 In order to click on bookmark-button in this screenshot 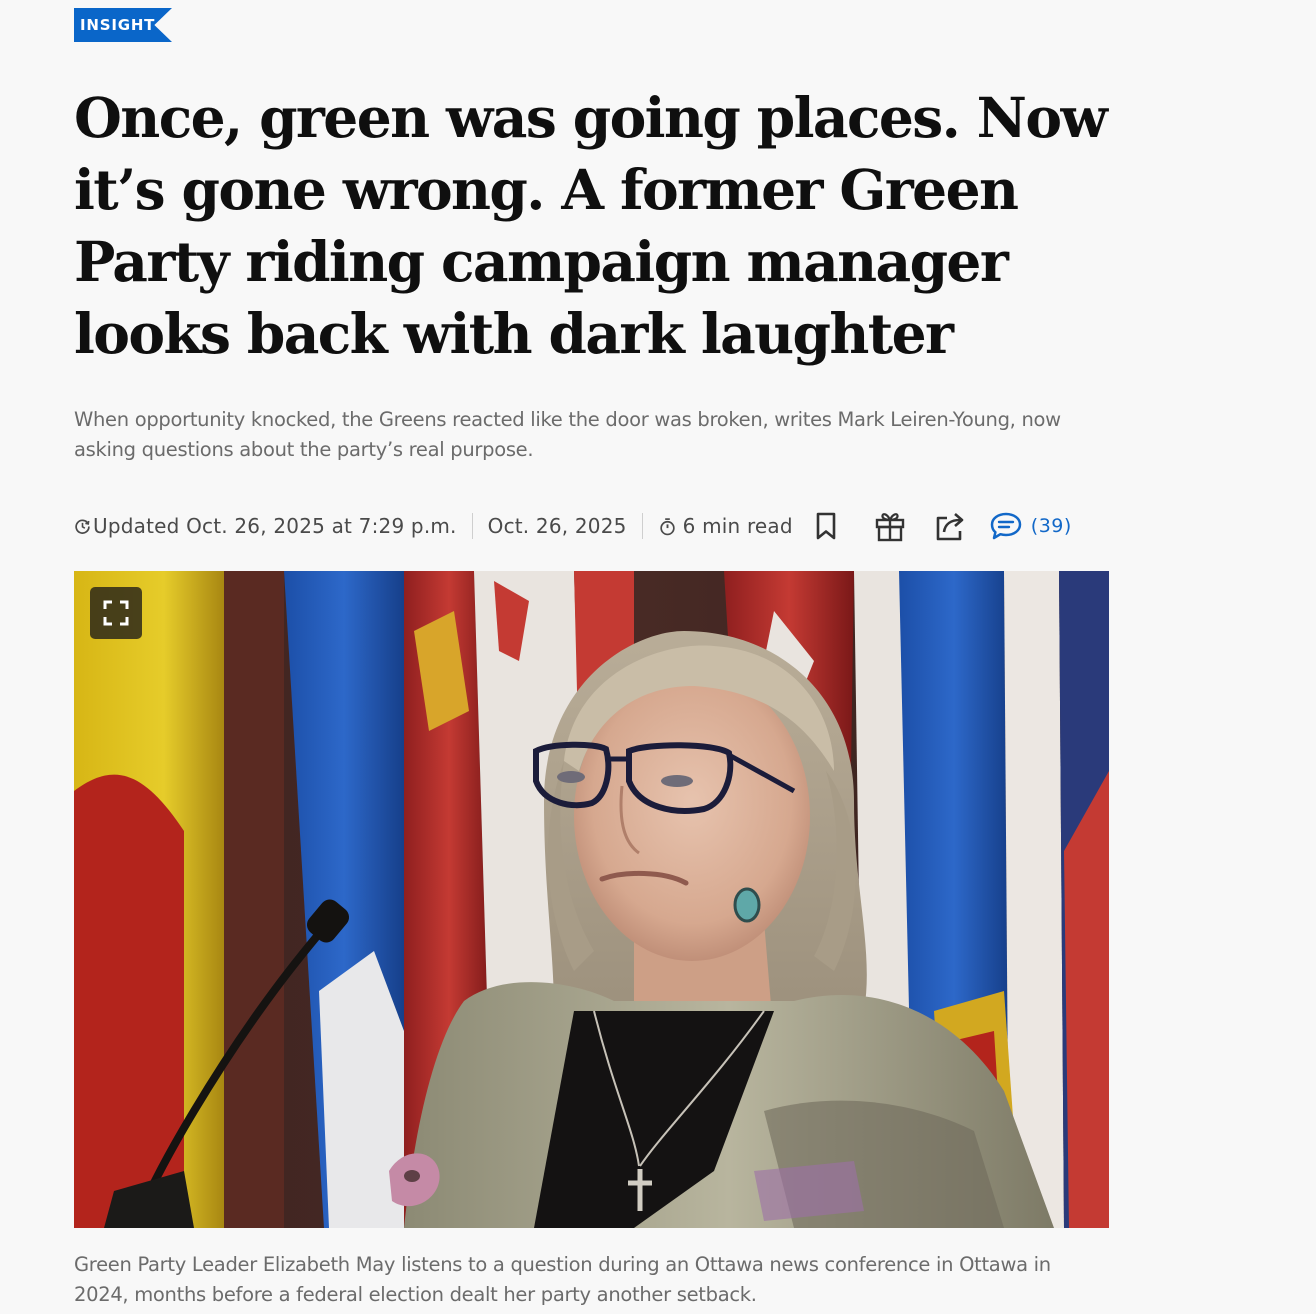, I will do `click(826, 526)`.